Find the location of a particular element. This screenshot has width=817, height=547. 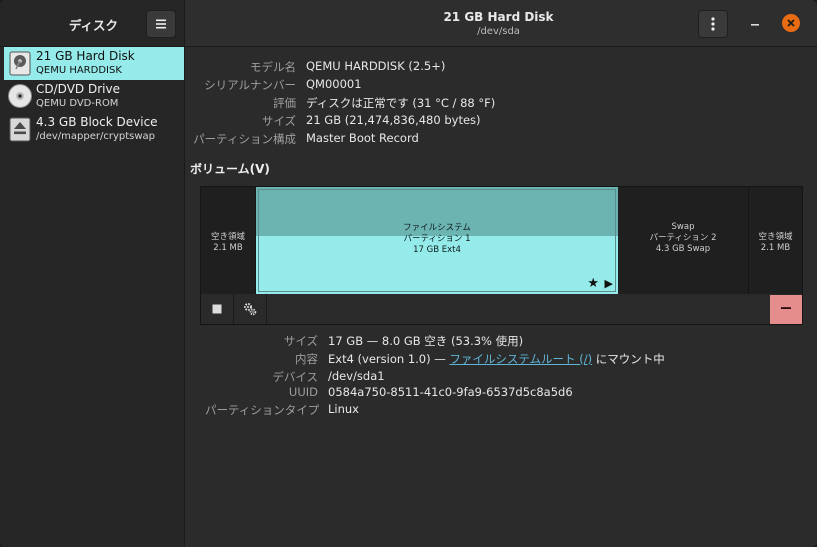

minus-icon is located at coordinates (786, 308).